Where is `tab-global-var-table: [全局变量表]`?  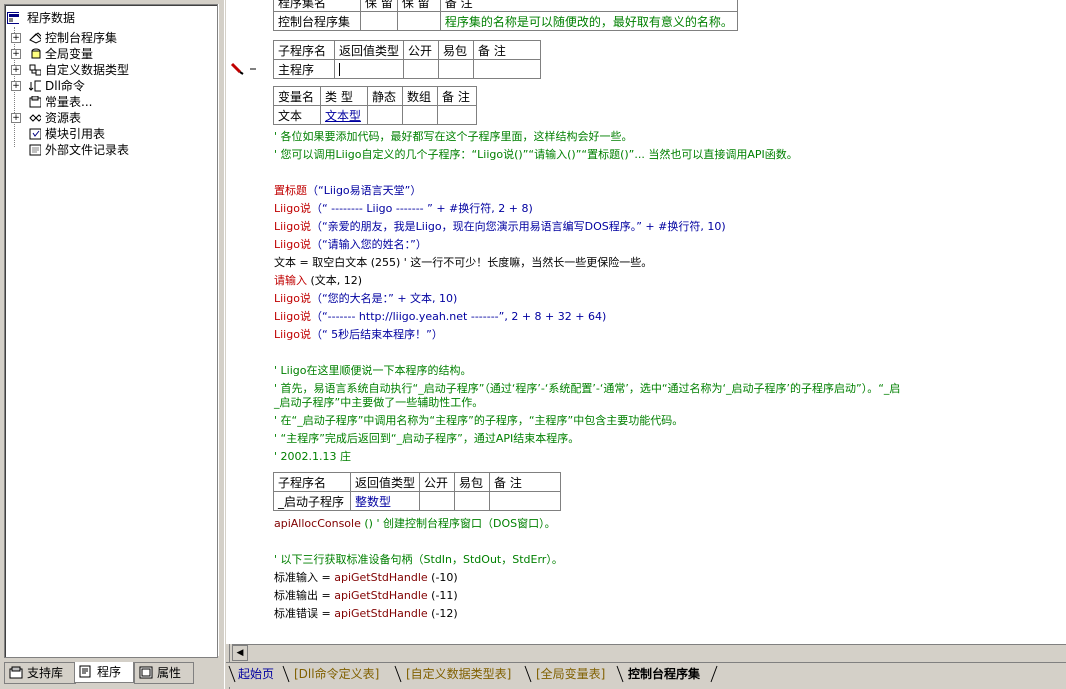 tab-global-var-table: [全局变量表] is located at coordinates (570, 674).